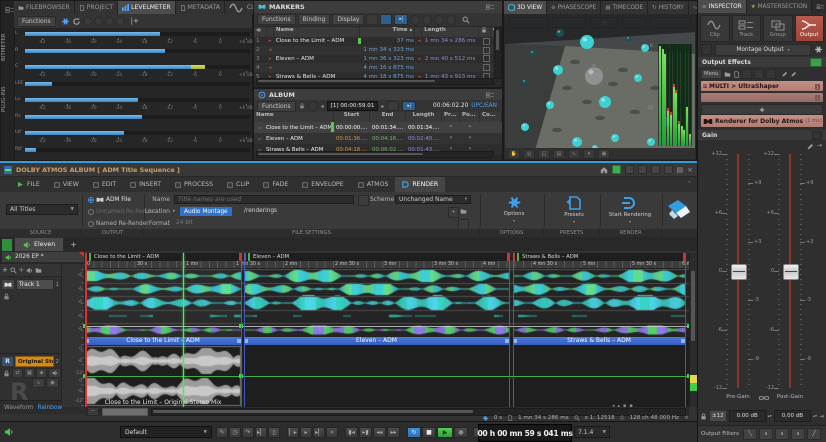 This screenshot has height=442, width=826. What do you see at coordinates (429, 432) in the screenshot?
I see `stop-button: ■` at bounding box center [429, 432].